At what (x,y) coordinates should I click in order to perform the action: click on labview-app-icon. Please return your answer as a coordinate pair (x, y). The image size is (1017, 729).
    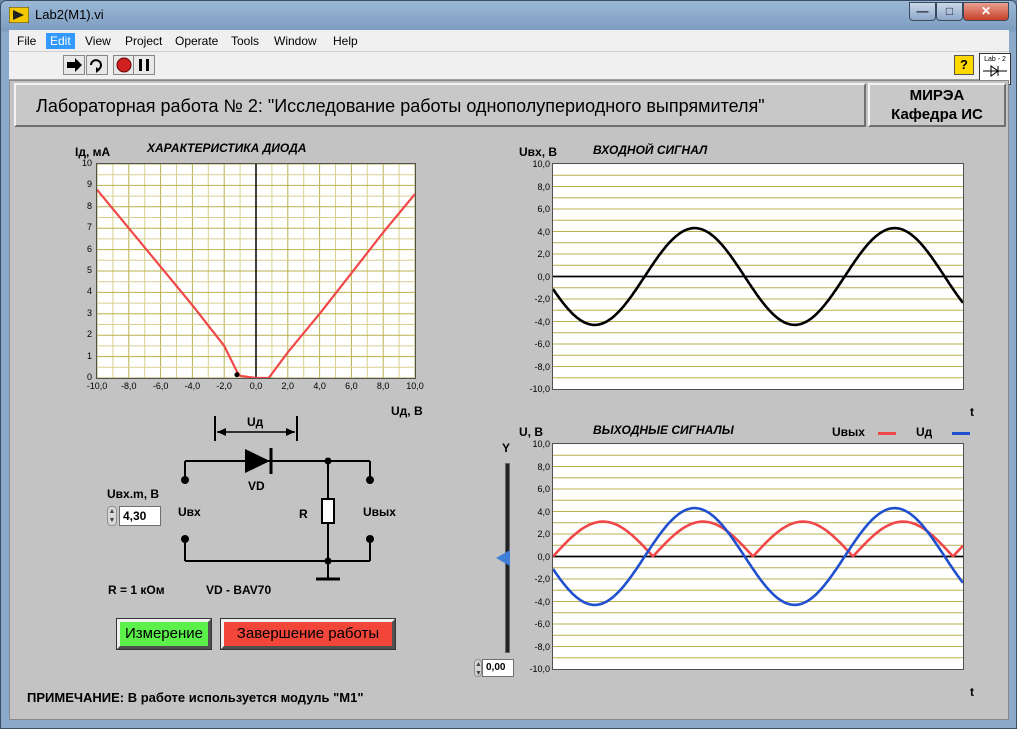
    Looking at the image, I should click on (19, 15).